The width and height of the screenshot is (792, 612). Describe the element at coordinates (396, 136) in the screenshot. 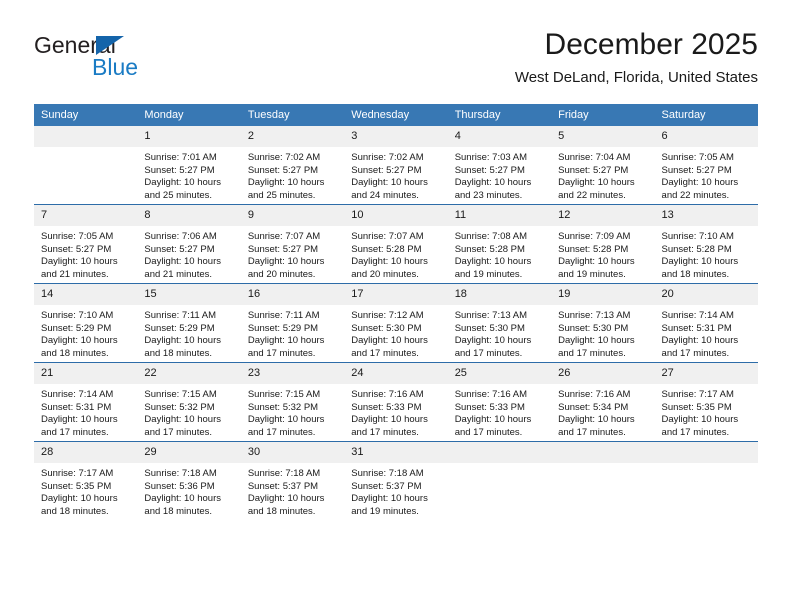

I see `day-number: 3` at that location.